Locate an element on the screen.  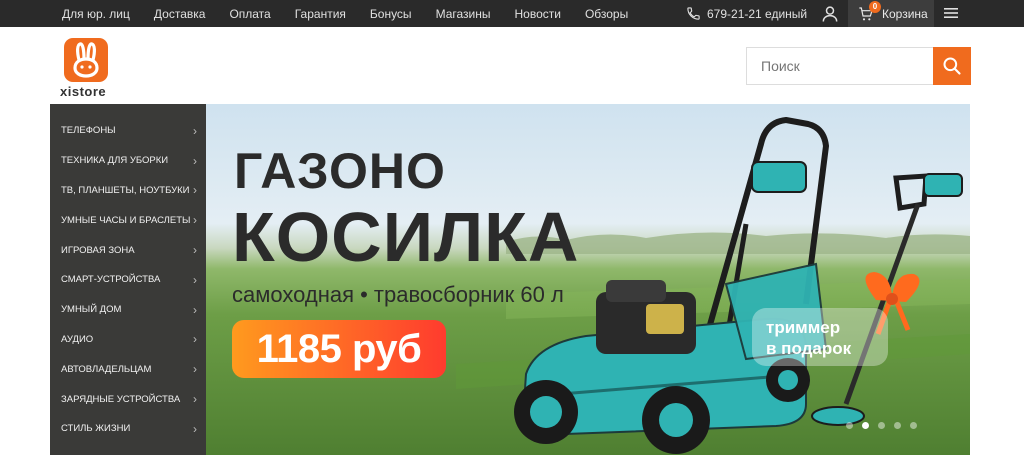
category-item-tv-tablets-laptops: ТВ, ПЛАНШЕТЫ, НОУТБУКИ › is located at coordinates (128, 191).